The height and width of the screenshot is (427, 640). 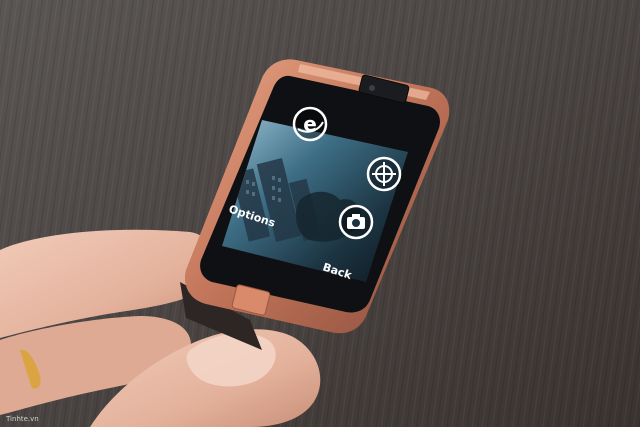 What do you see at coordinates (372, 88) in the screenshot?
I see `camera-dot` at bounding box center [372, 88].